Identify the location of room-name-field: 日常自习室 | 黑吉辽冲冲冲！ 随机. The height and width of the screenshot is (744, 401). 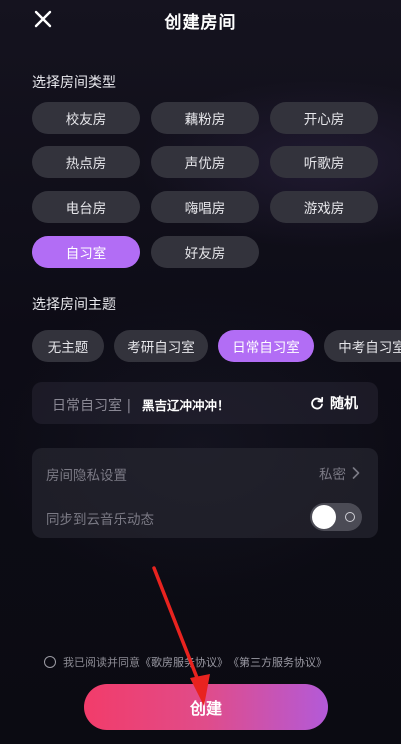
(205, 403).